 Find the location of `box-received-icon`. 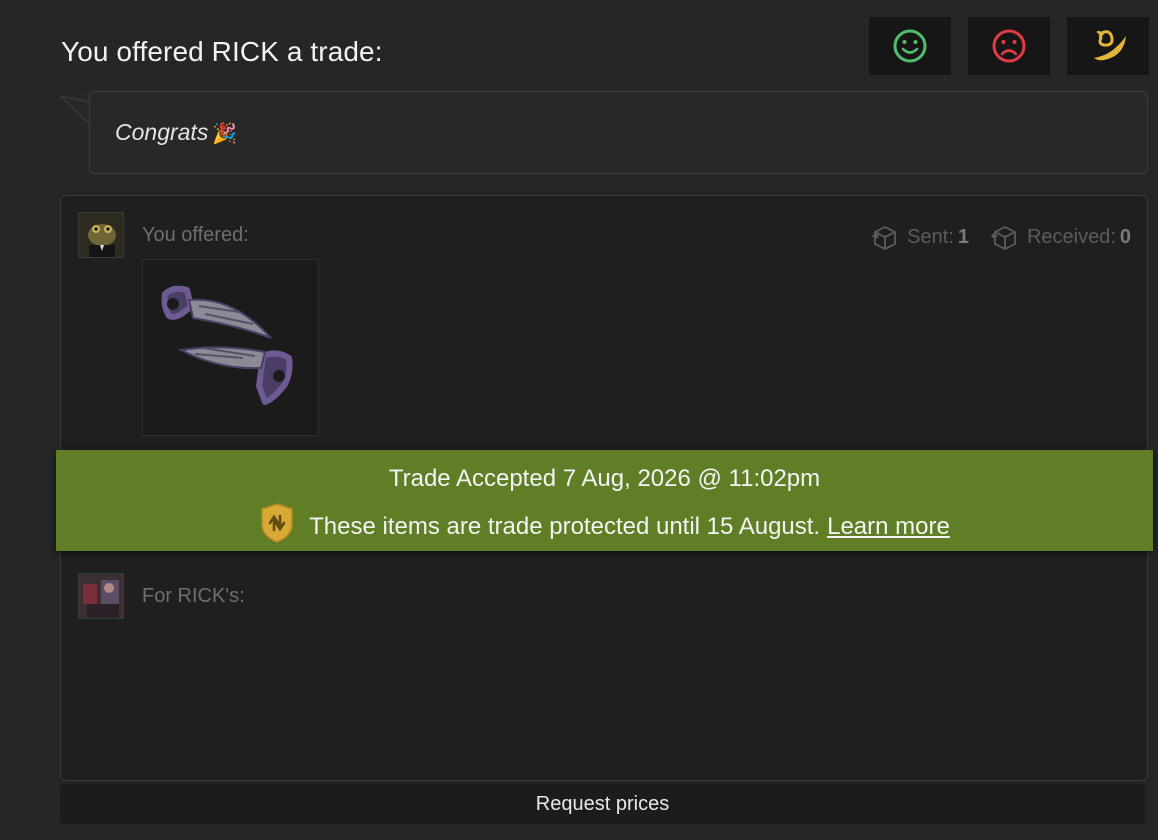

box-received-icon is located at coordinates (1003, 238).